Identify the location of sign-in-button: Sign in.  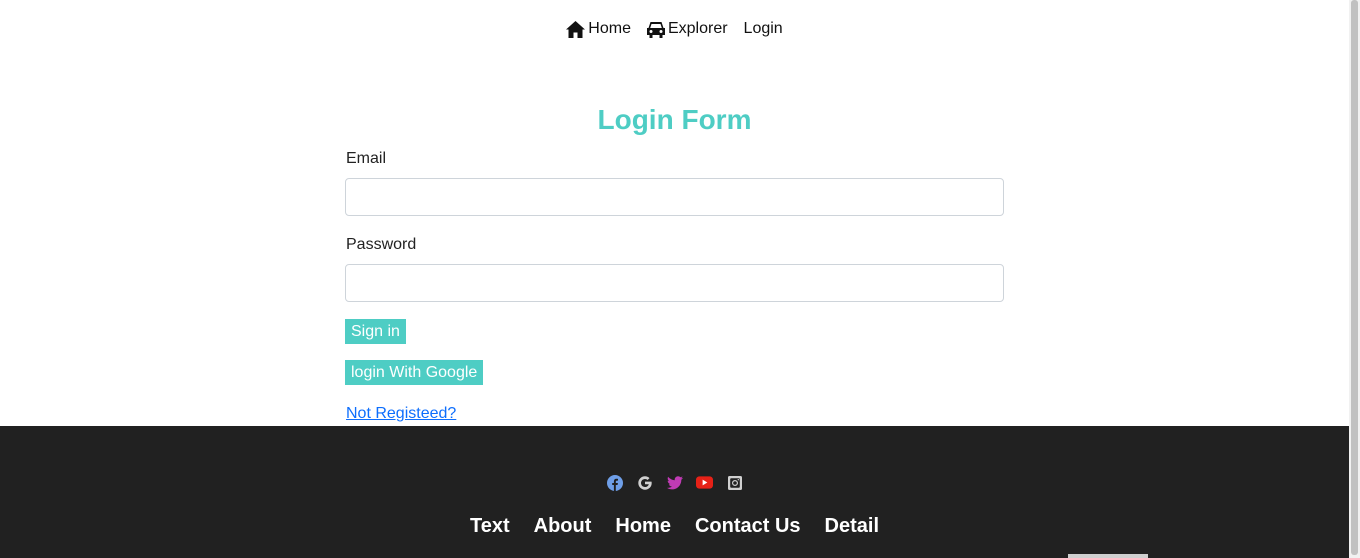
(375, 331).